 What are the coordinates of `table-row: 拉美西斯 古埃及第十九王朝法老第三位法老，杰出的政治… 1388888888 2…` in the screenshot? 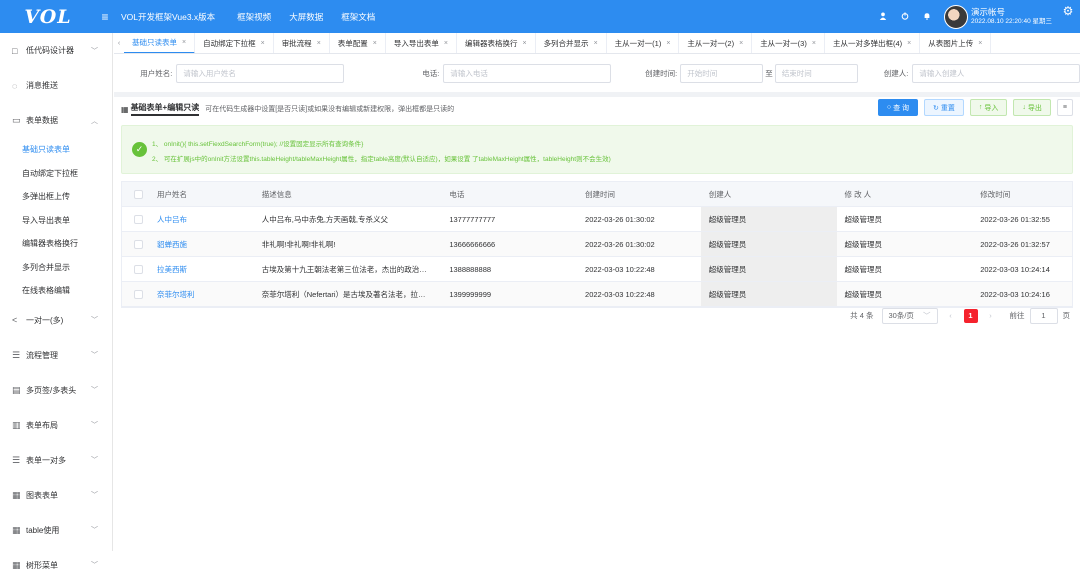 It's located at (597, 269).